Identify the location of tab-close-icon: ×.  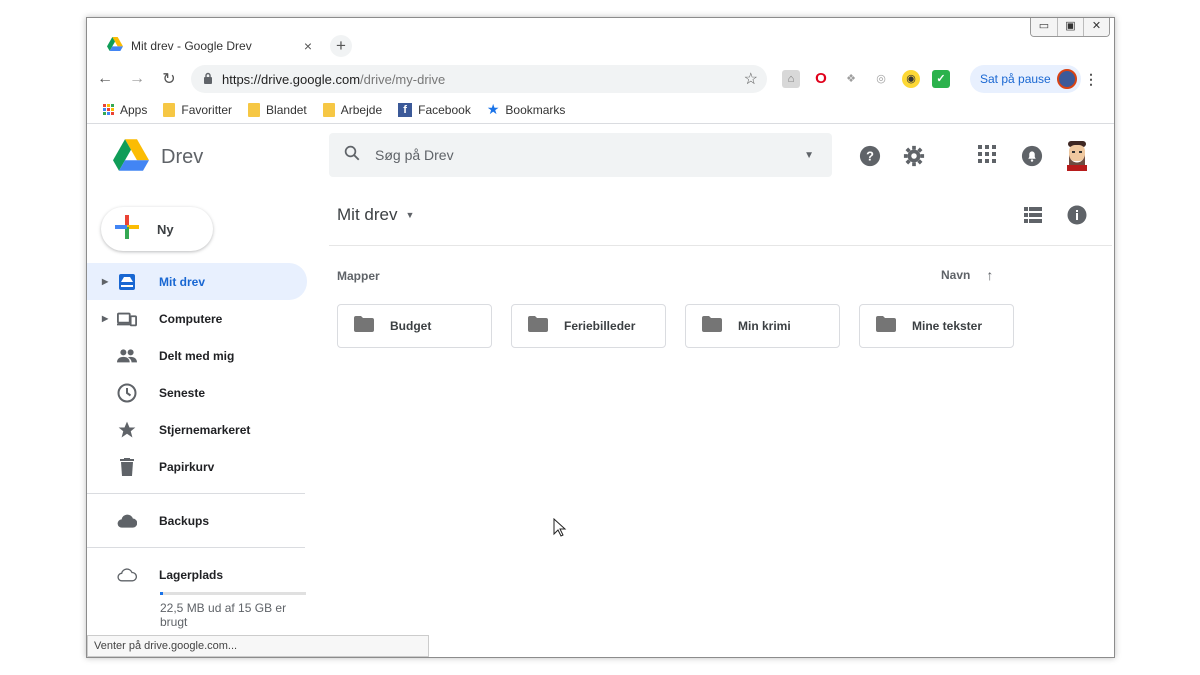
(308, 46).